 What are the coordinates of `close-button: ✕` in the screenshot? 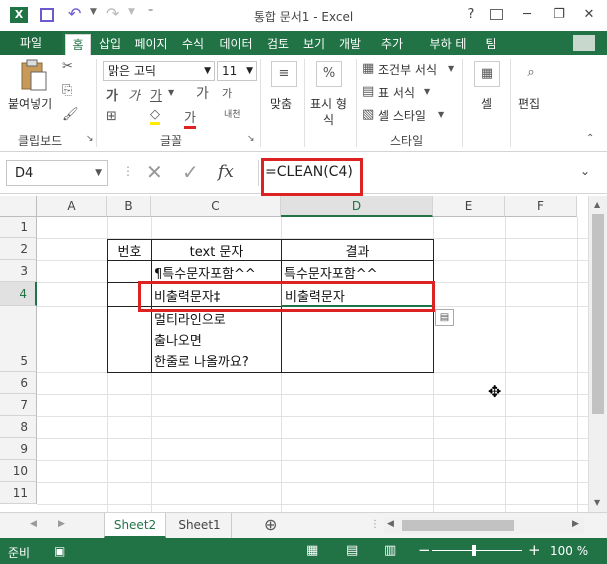 It's located at (588, 14).